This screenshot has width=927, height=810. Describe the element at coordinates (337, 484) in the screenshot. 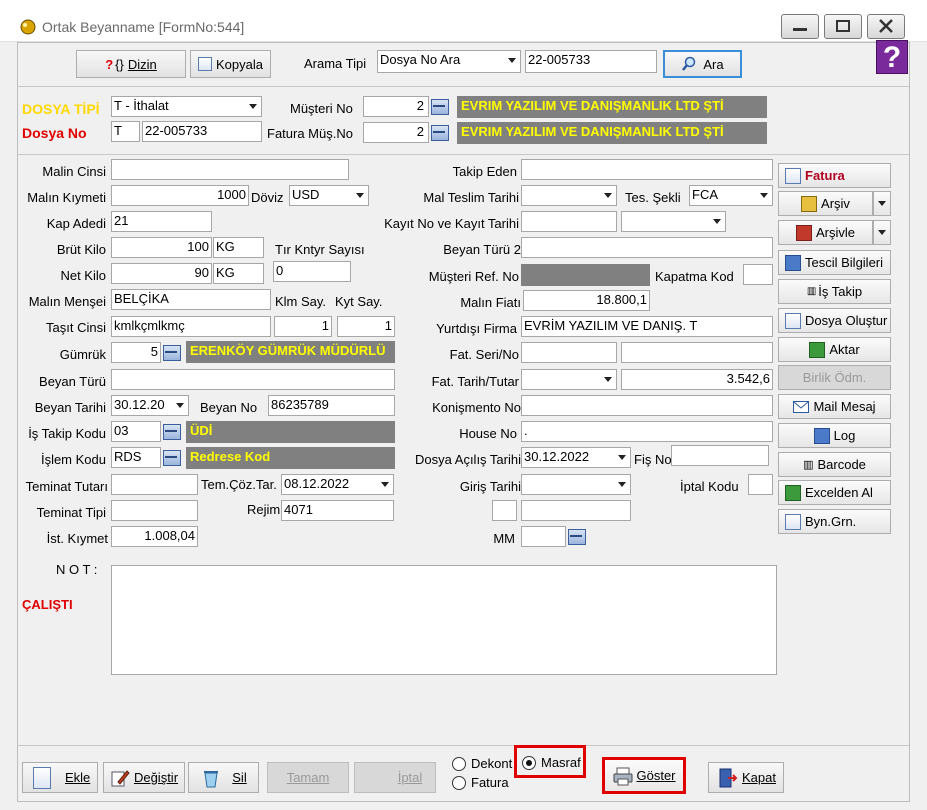

I see `tem-coz-picker: 08.12.2022` at that location.